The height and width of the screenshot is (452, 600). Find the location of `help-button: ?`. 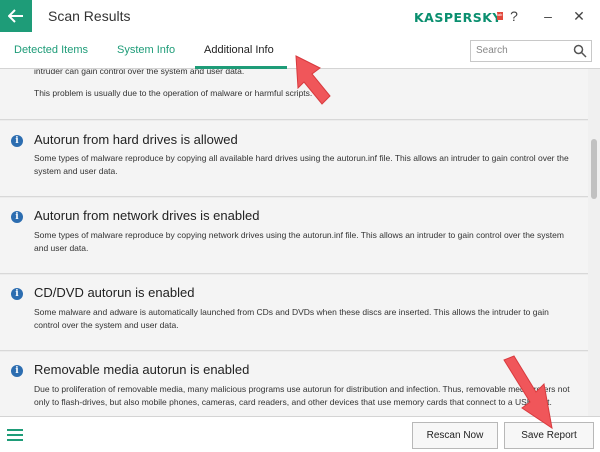

help-button: ? is located at coordinates (514, 16).